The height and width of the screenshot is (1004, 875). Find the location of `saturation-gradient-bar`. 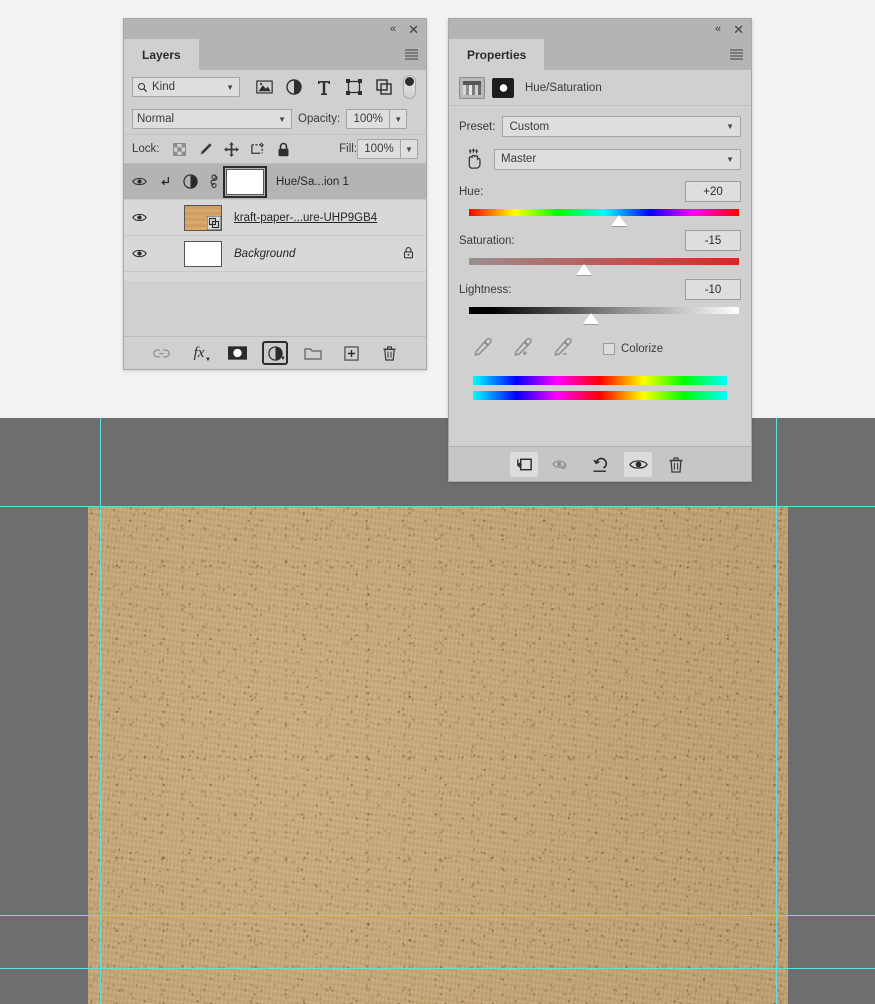

saturation-gradient-bar is located at coordinates (604, 261).